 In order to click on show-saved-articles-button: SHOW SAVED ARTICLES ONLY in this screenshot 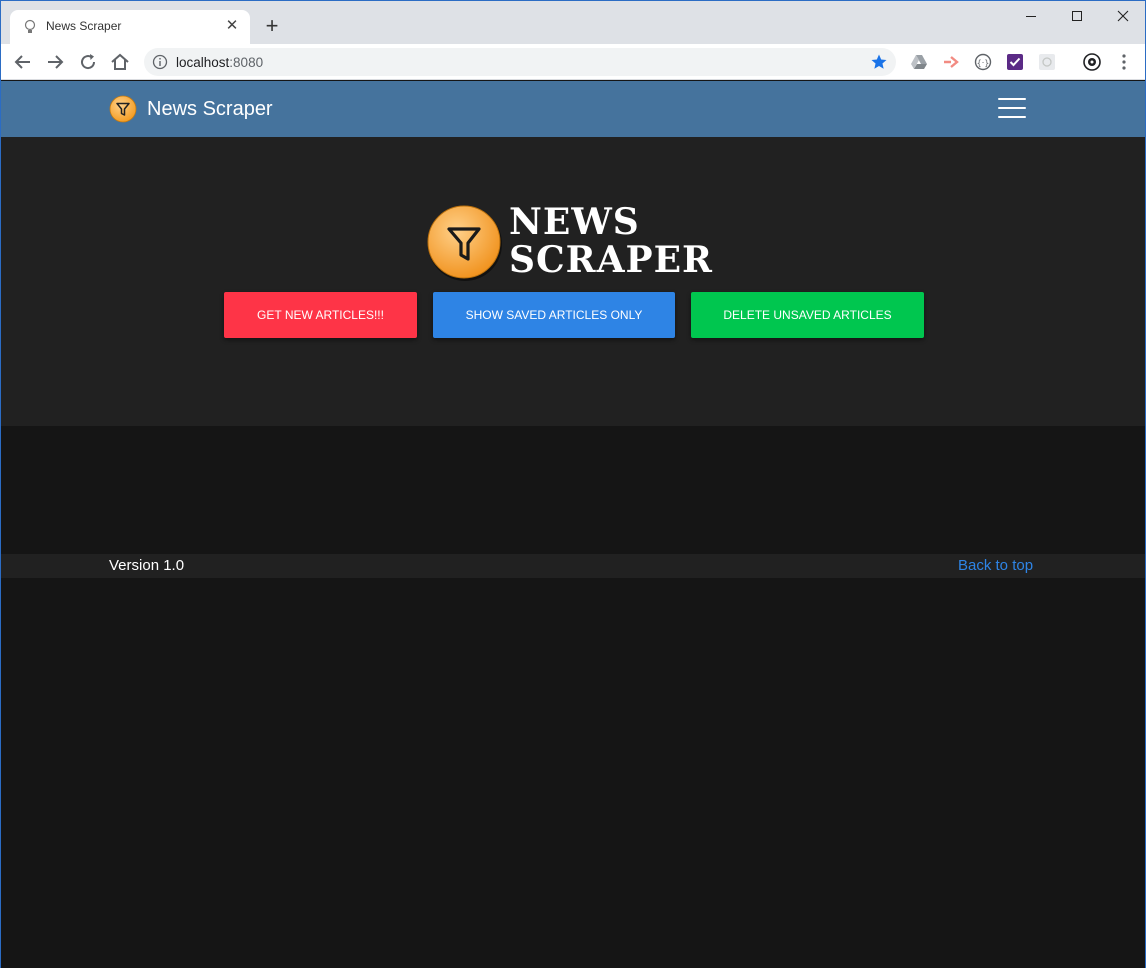, I will do `click(554, 315)`.